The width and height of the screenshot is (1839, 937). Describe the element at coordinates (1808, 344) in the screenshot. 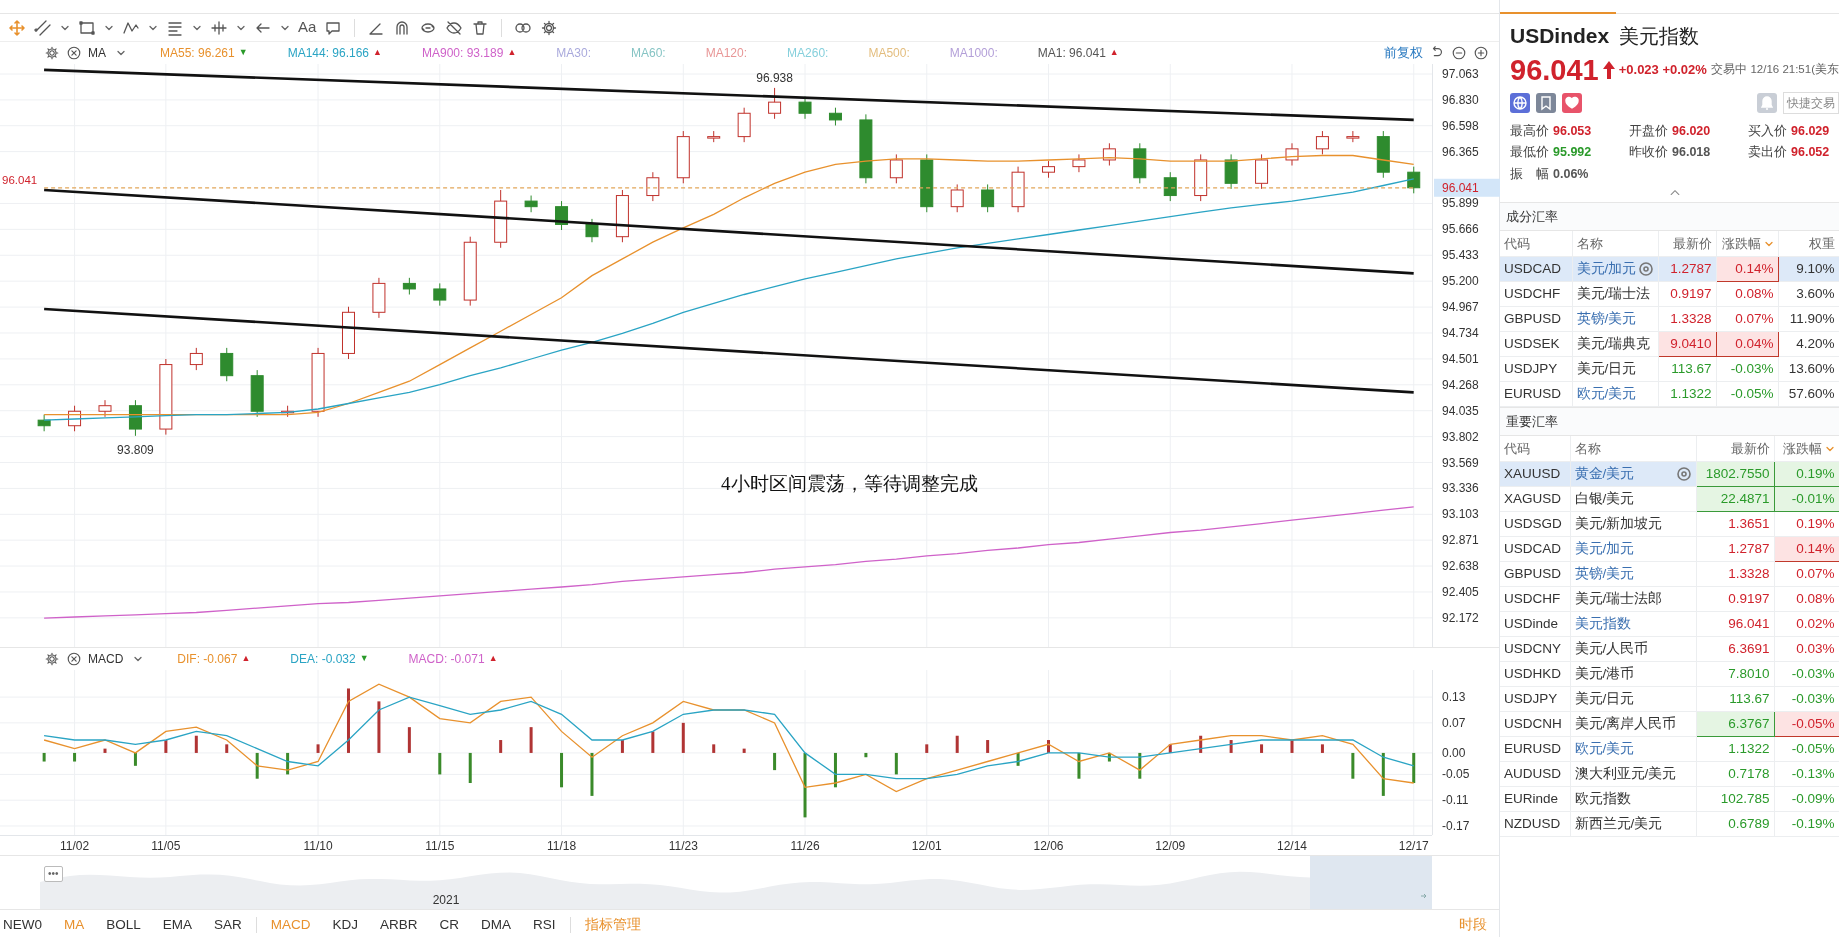

I see `table-cell: 4.20%` at that location.